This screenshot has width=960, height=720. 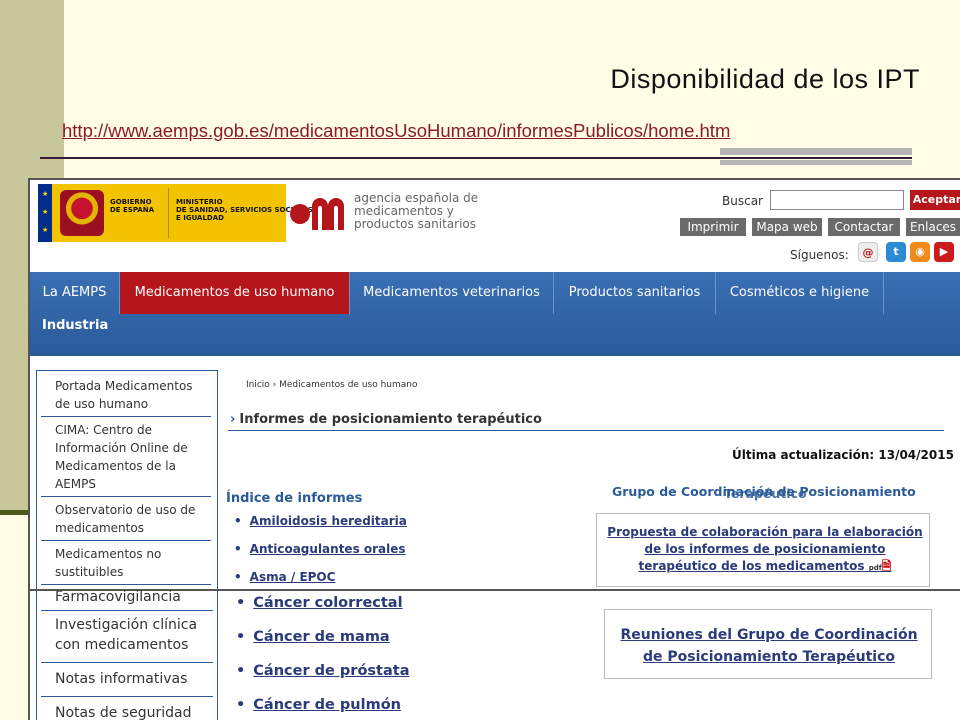 I want to click on heading-divider, so click(x=586, y=430).